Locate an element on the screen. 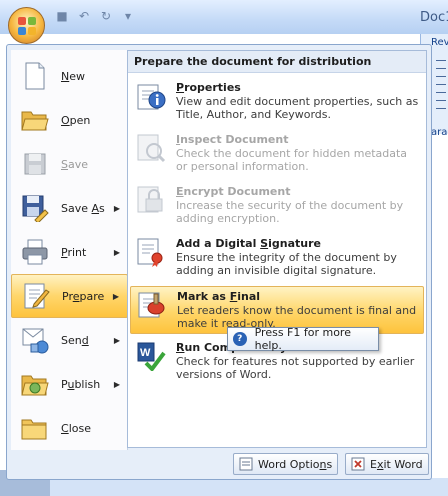 Image resolution: width=448 pixels, height=496 pixels. menu-item-save: Save is located at coordinates (69, 164).